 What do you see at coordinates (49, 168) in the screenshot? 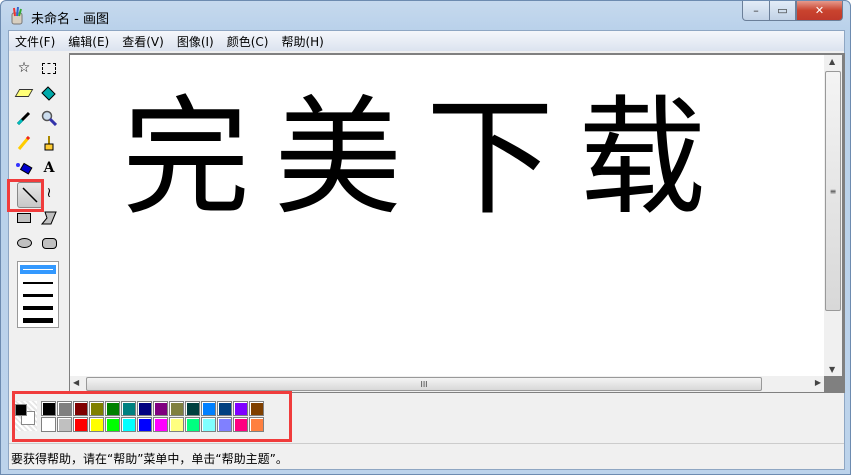
I see `text-icon: A` at bounding box center [49, 168].